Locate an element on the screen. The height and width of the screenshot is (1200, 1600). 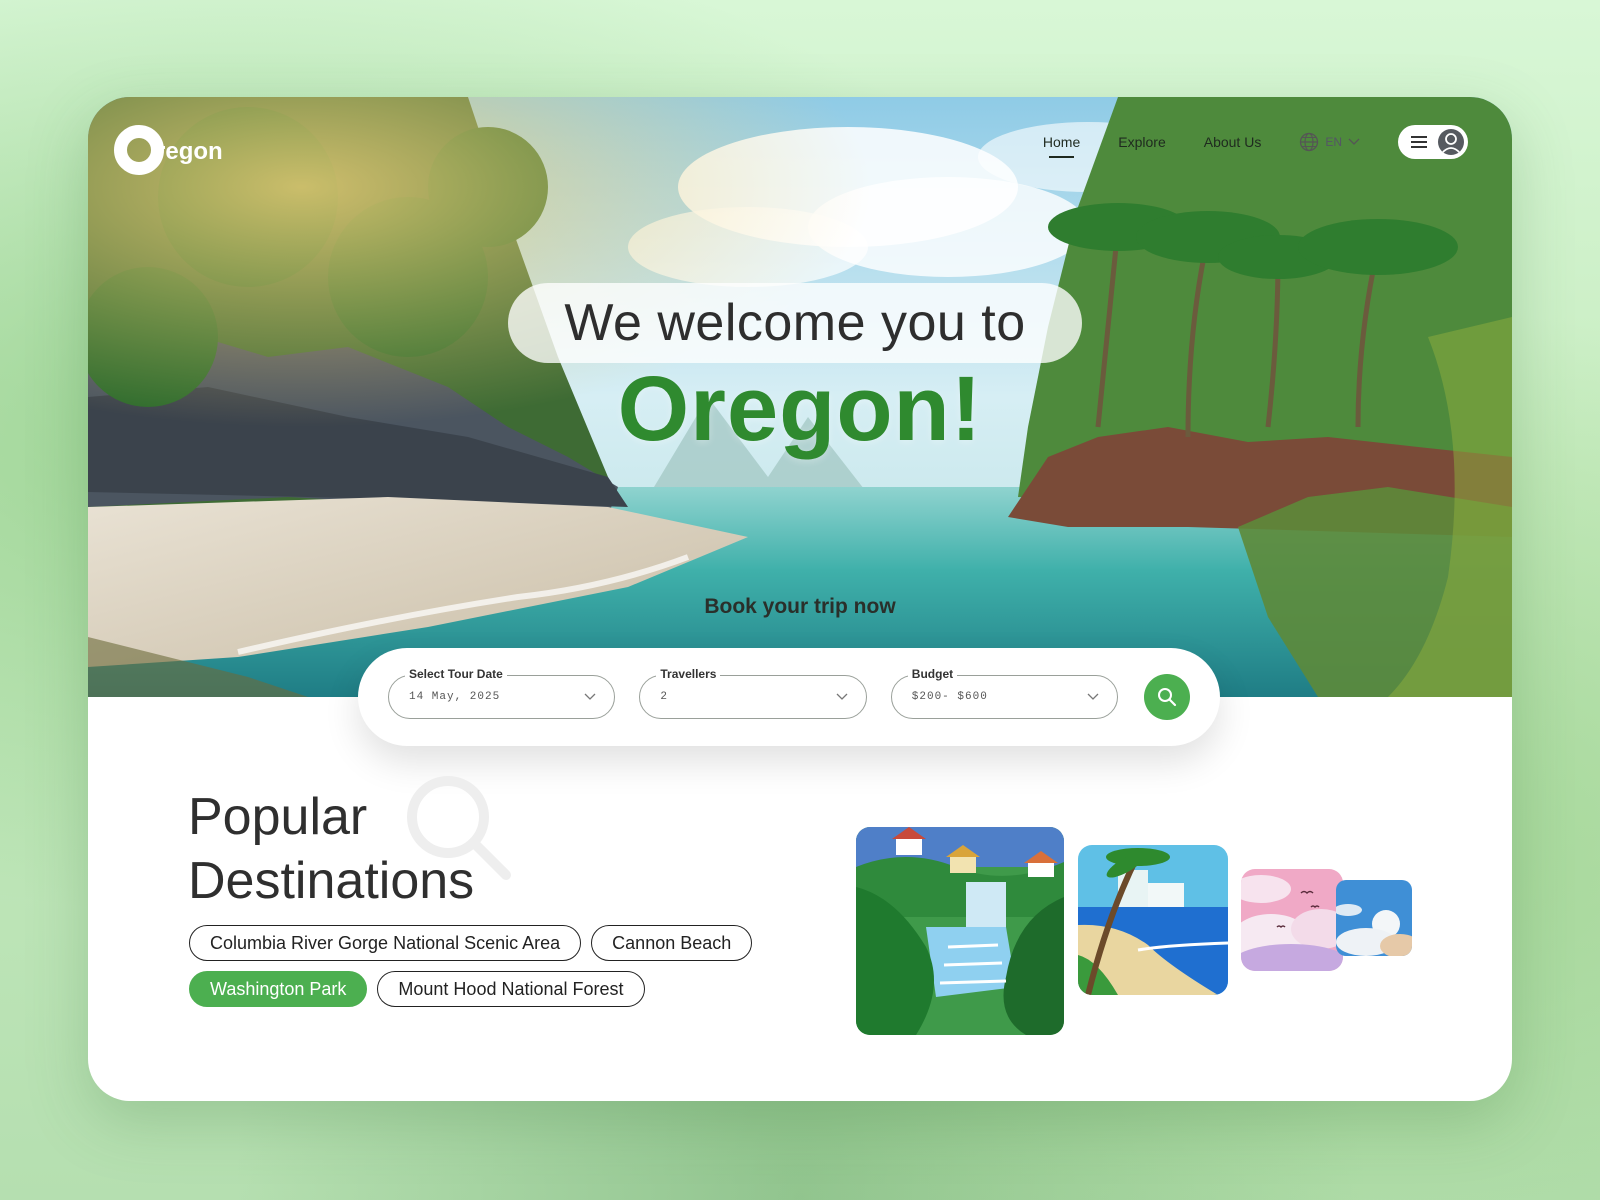
destination-thumbnail-sky-birds is located at coordinates (1292, 920).